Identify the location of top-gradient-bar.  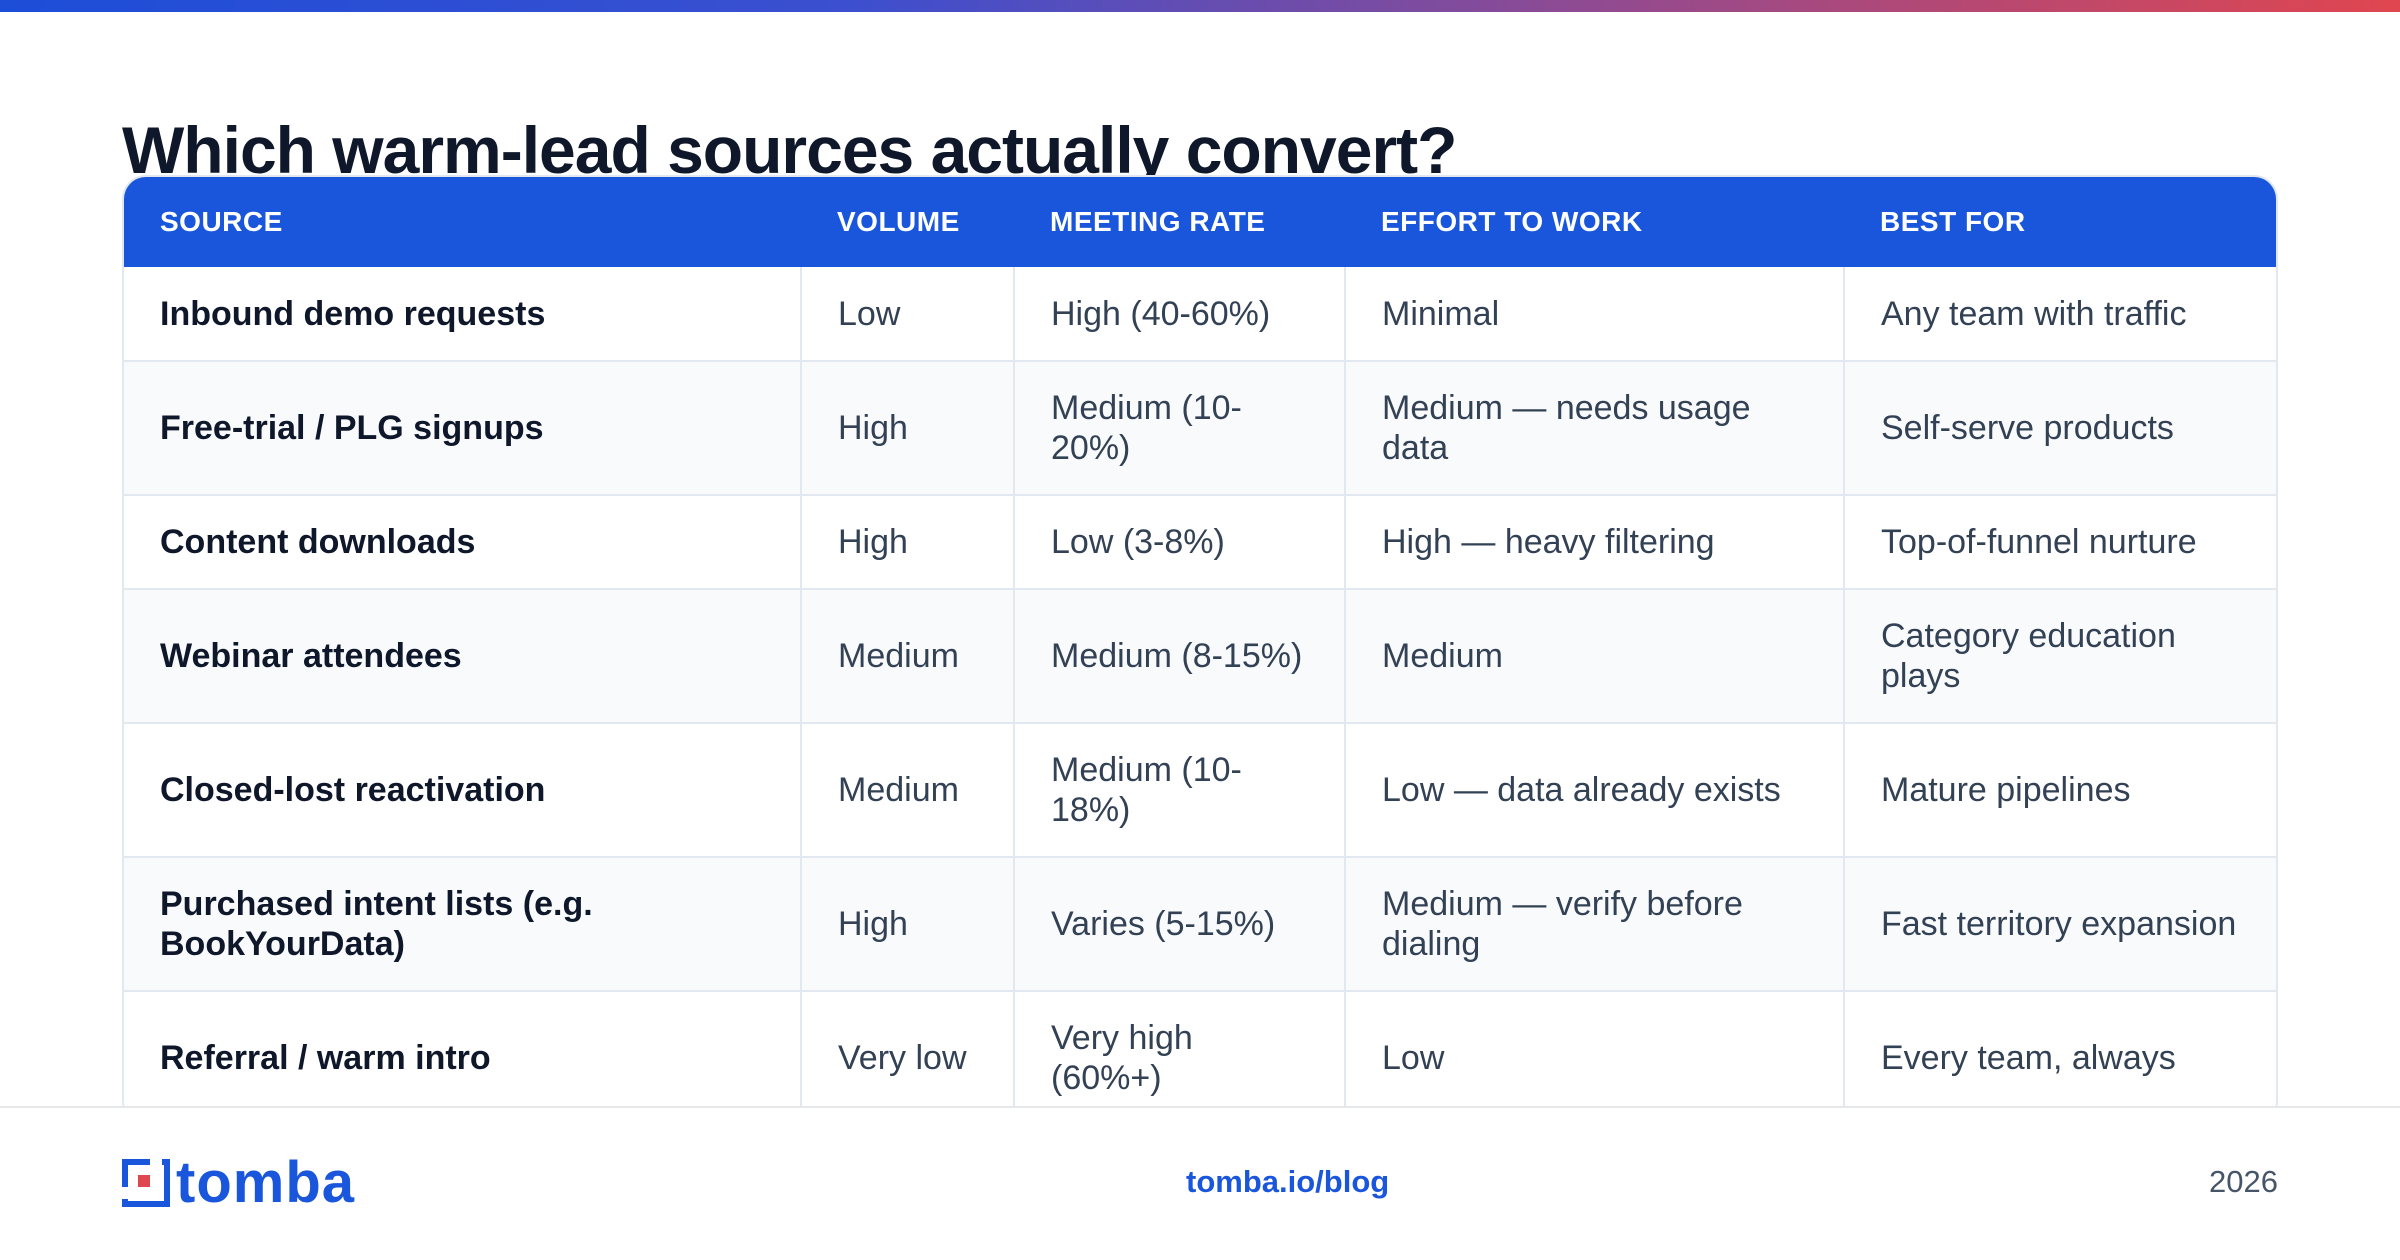
(1200, 6).